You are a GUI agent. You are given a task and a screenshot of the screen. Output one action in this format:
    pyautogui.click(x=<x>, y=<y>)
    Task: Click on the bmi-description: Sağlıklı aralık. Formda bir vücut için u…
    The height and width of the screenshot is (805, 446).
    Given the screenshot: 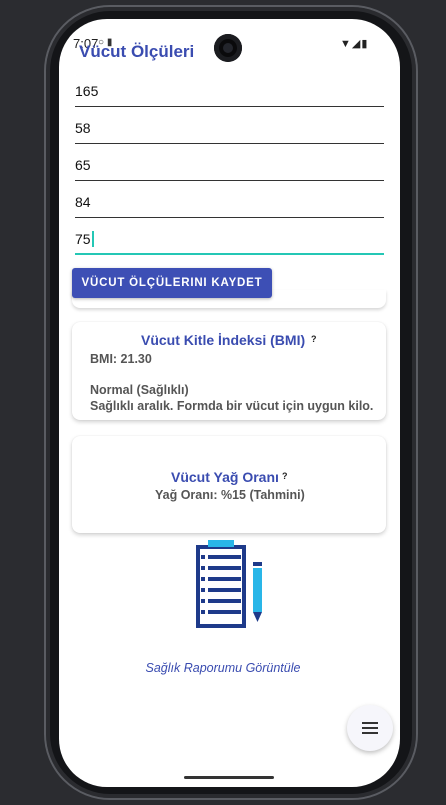 What is the action you would take?
    pyautogui.click(x=232, y=406)
    